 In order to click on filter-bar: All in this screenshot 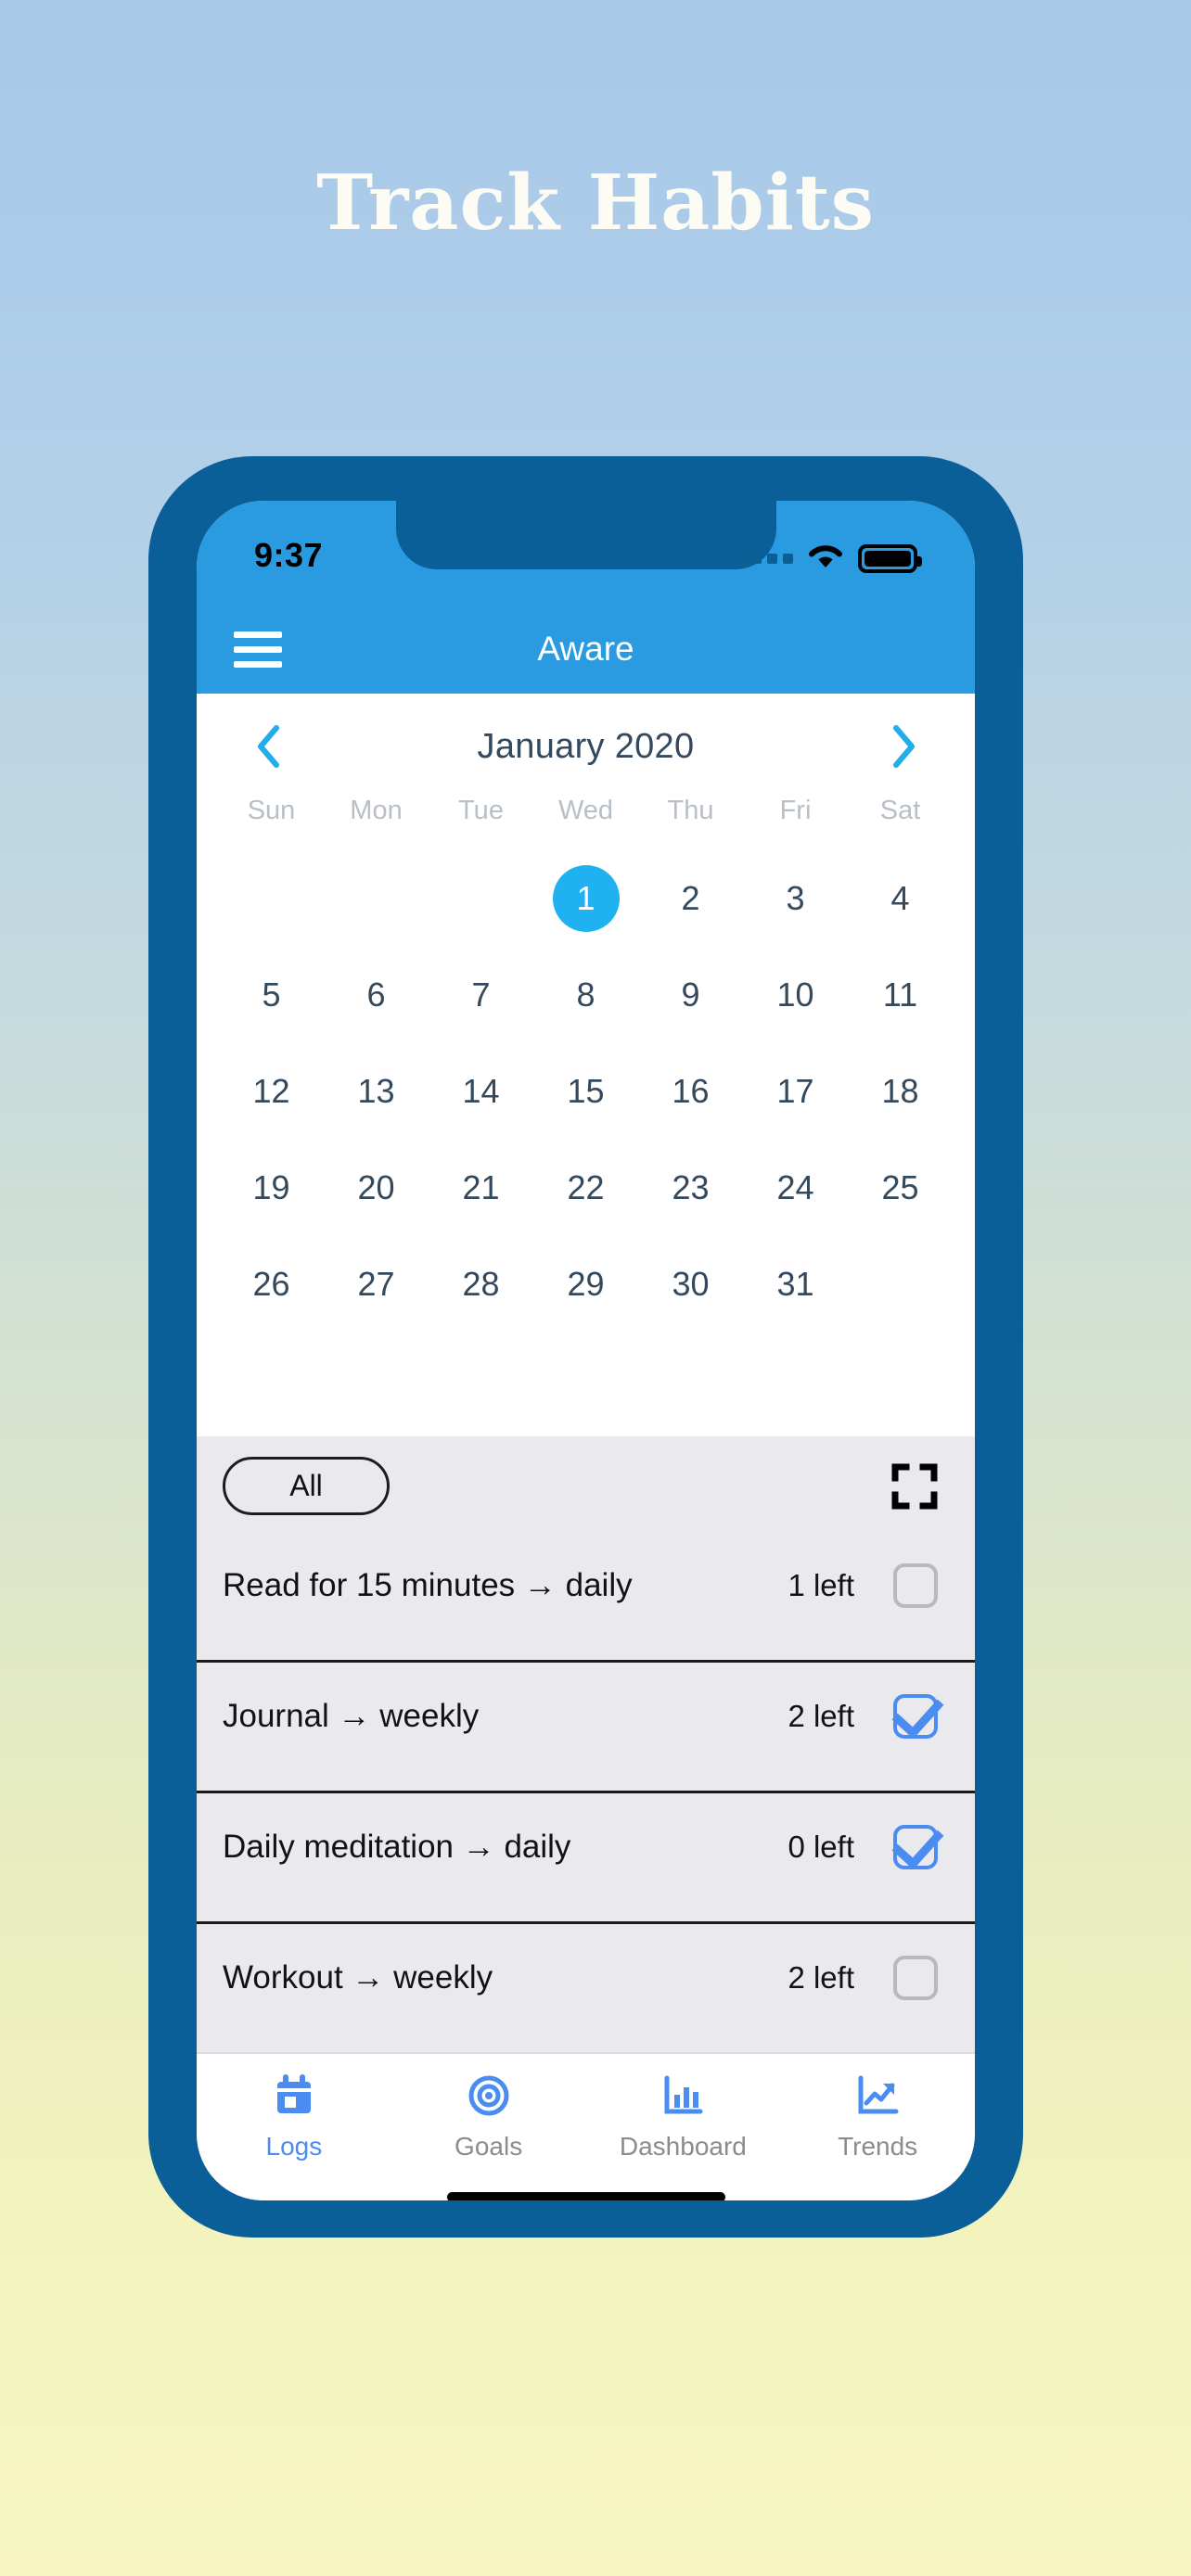, I will do `click(586, 1484)`.